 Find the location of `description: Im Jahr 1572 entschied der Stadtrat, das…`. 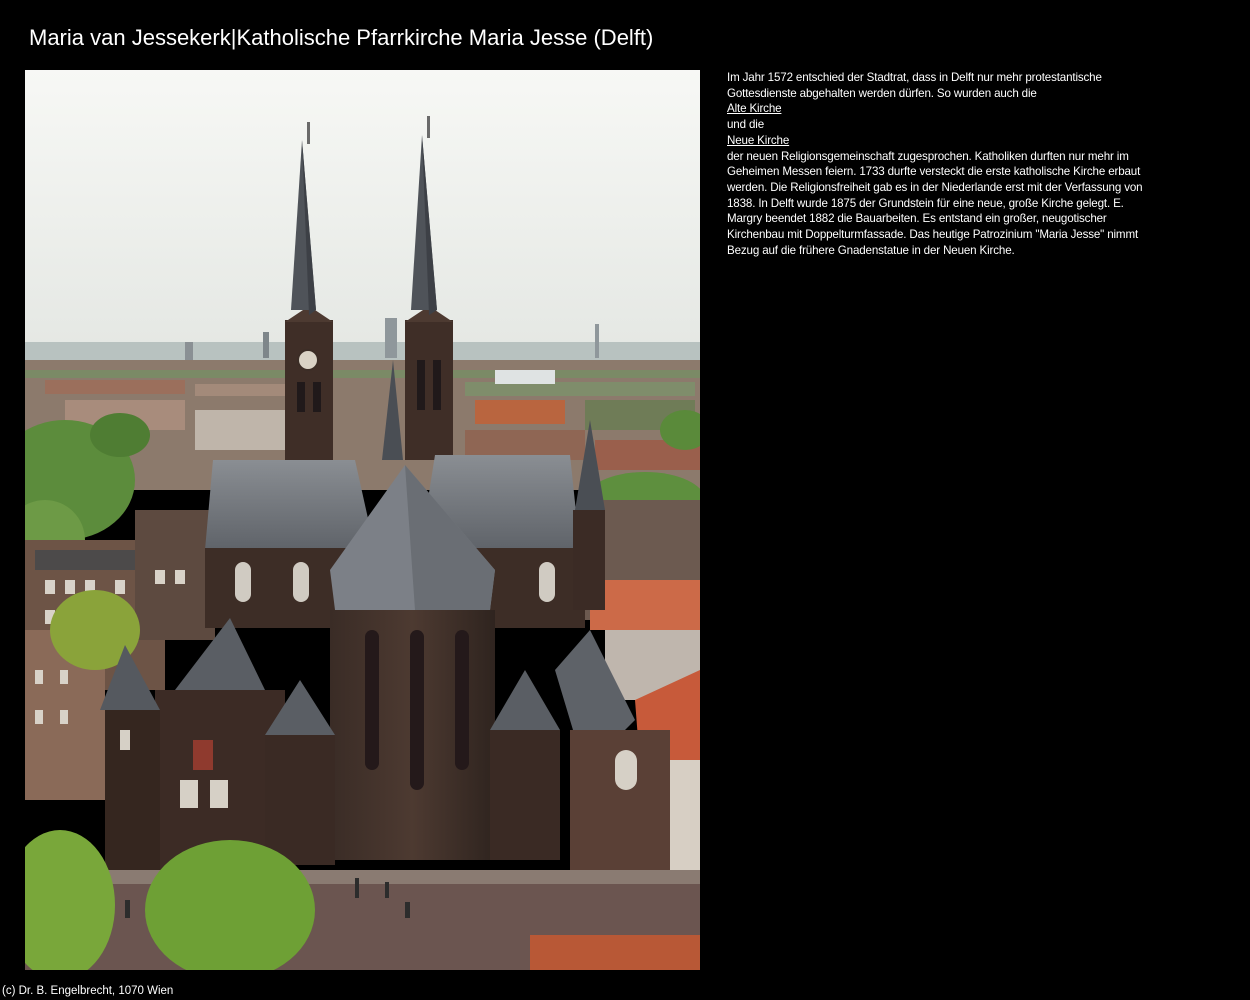

description: Im Jahr 1572 entschied der Stadtrat, das… is located at coordinates (939, 164).